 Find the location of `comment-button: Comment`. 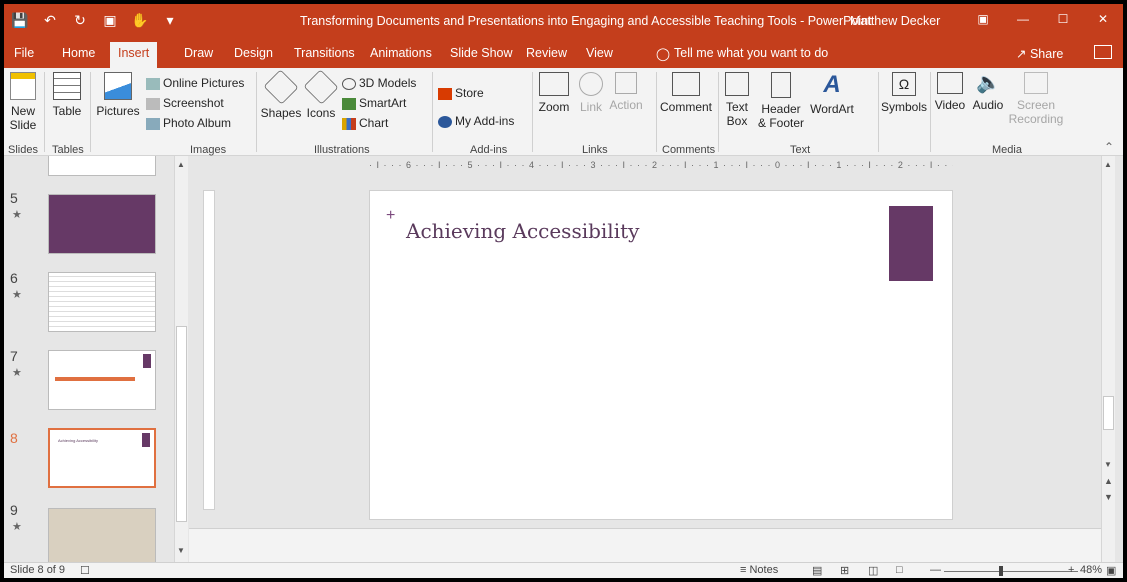

comment-button: Comment is located at coordinates (686, 93).